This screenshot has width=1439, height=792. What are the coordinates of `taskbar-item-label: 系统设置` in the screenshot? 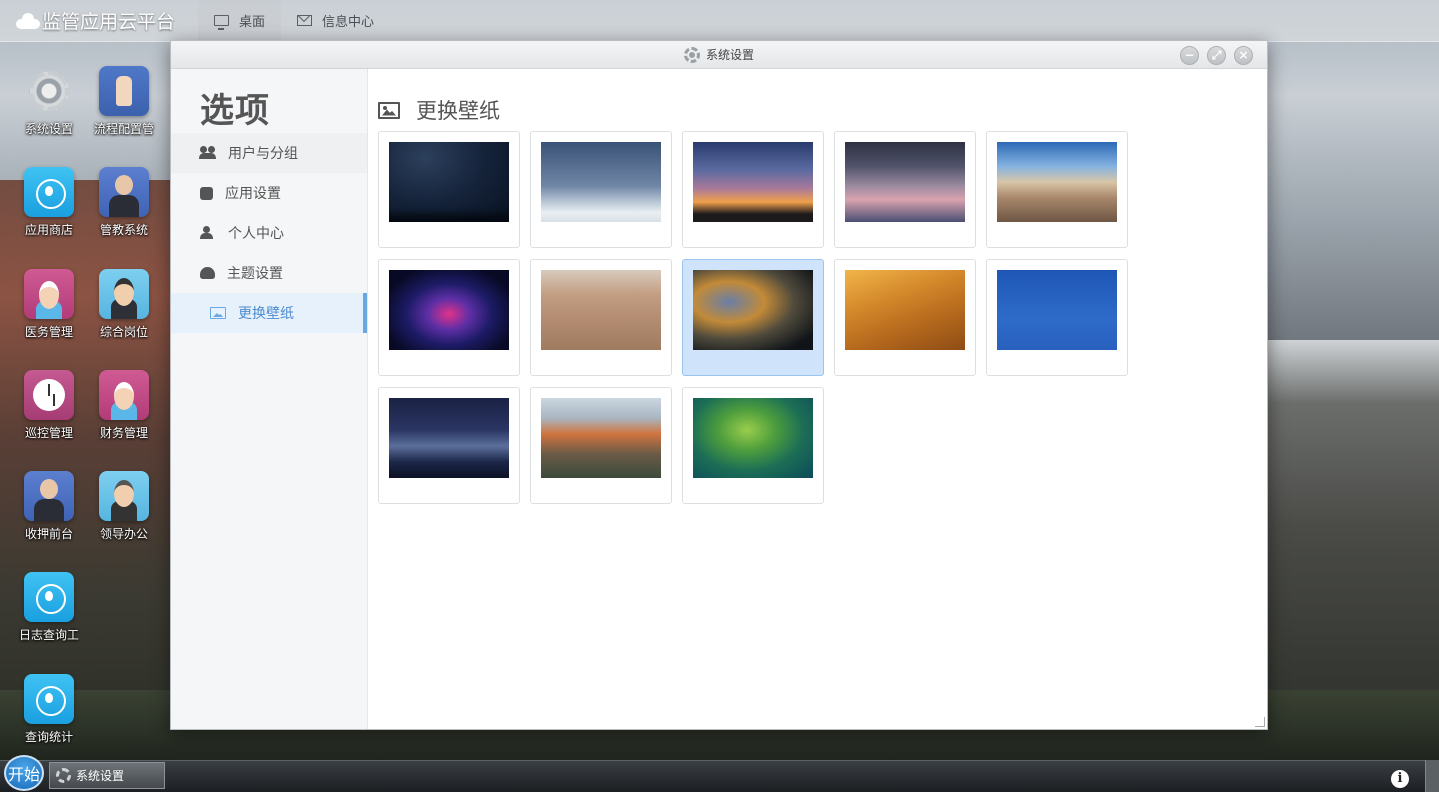 It's located at (100, 776).